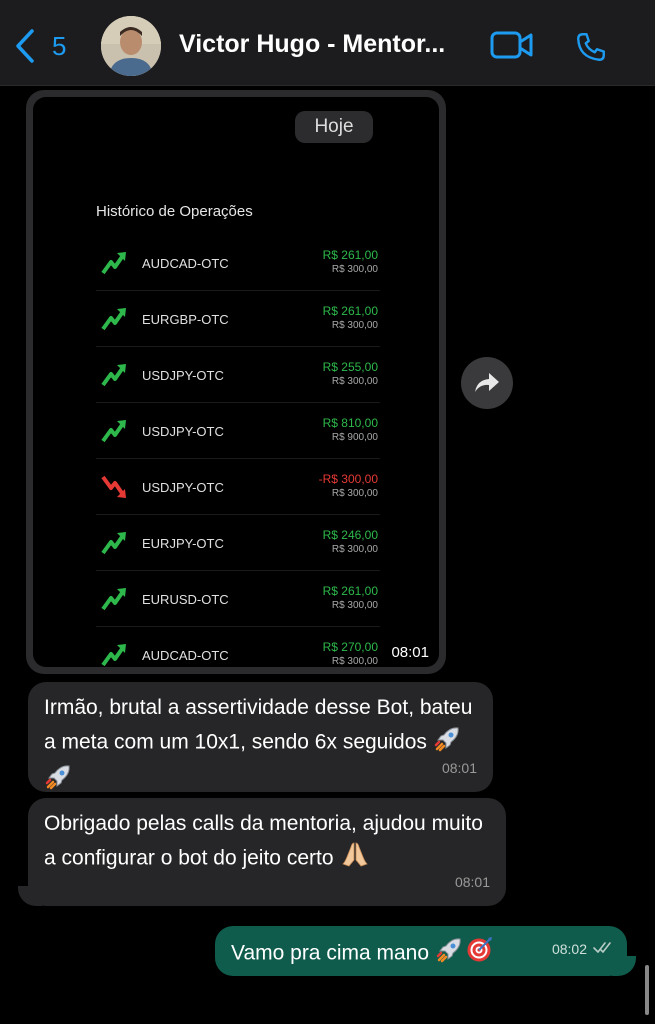 The width and height of the screenshot is (655, 1024). Describe the element at coordinates (591, 47) in the screenshot. I see `phone-icon` at that location.